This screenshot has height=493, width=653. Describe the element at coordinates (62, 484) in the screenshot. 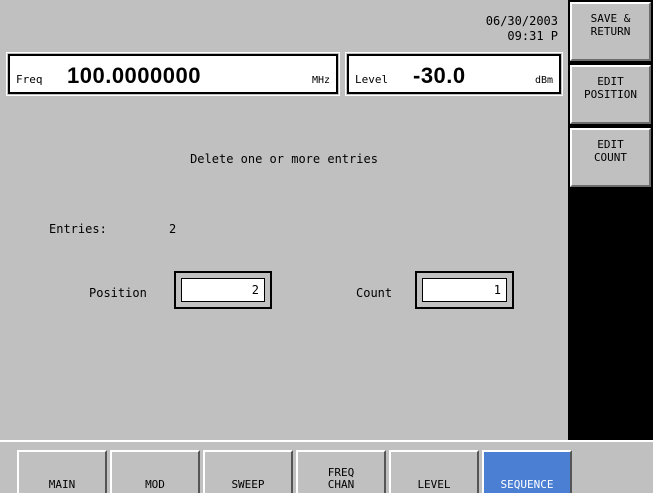

I see `tab-main-label: MAIN` at that location.